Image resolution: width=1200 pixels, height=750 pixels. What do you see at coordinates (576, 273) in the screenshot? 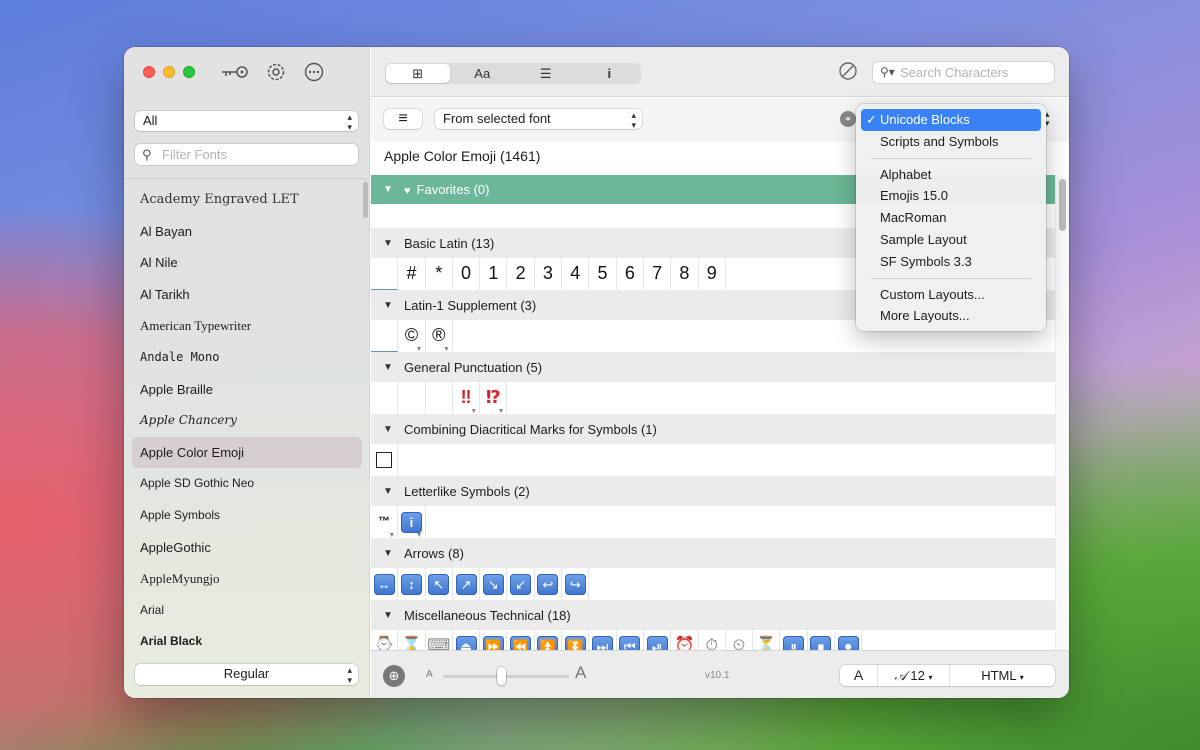
I see `glyph-cell: 4` at bounding box center [576, 273].